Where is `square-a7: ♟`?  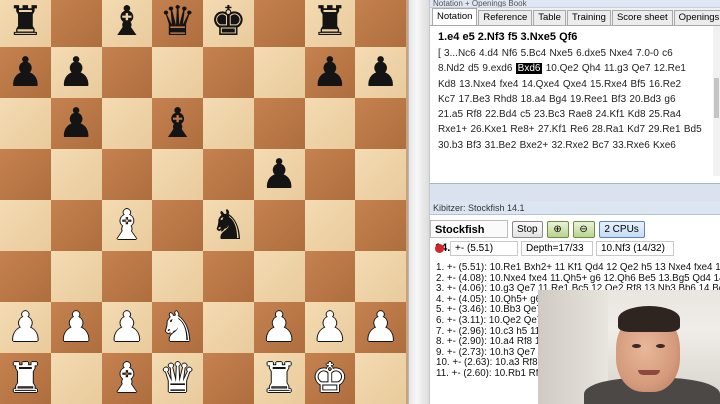
square-a7: ♟ is located at coordinates (25, 72).